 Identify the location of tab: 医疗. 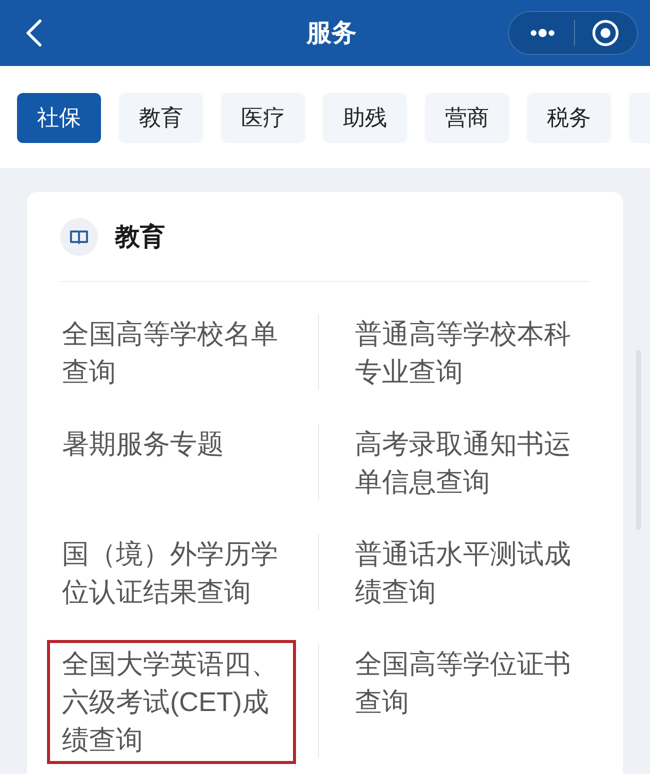
(263, 118).